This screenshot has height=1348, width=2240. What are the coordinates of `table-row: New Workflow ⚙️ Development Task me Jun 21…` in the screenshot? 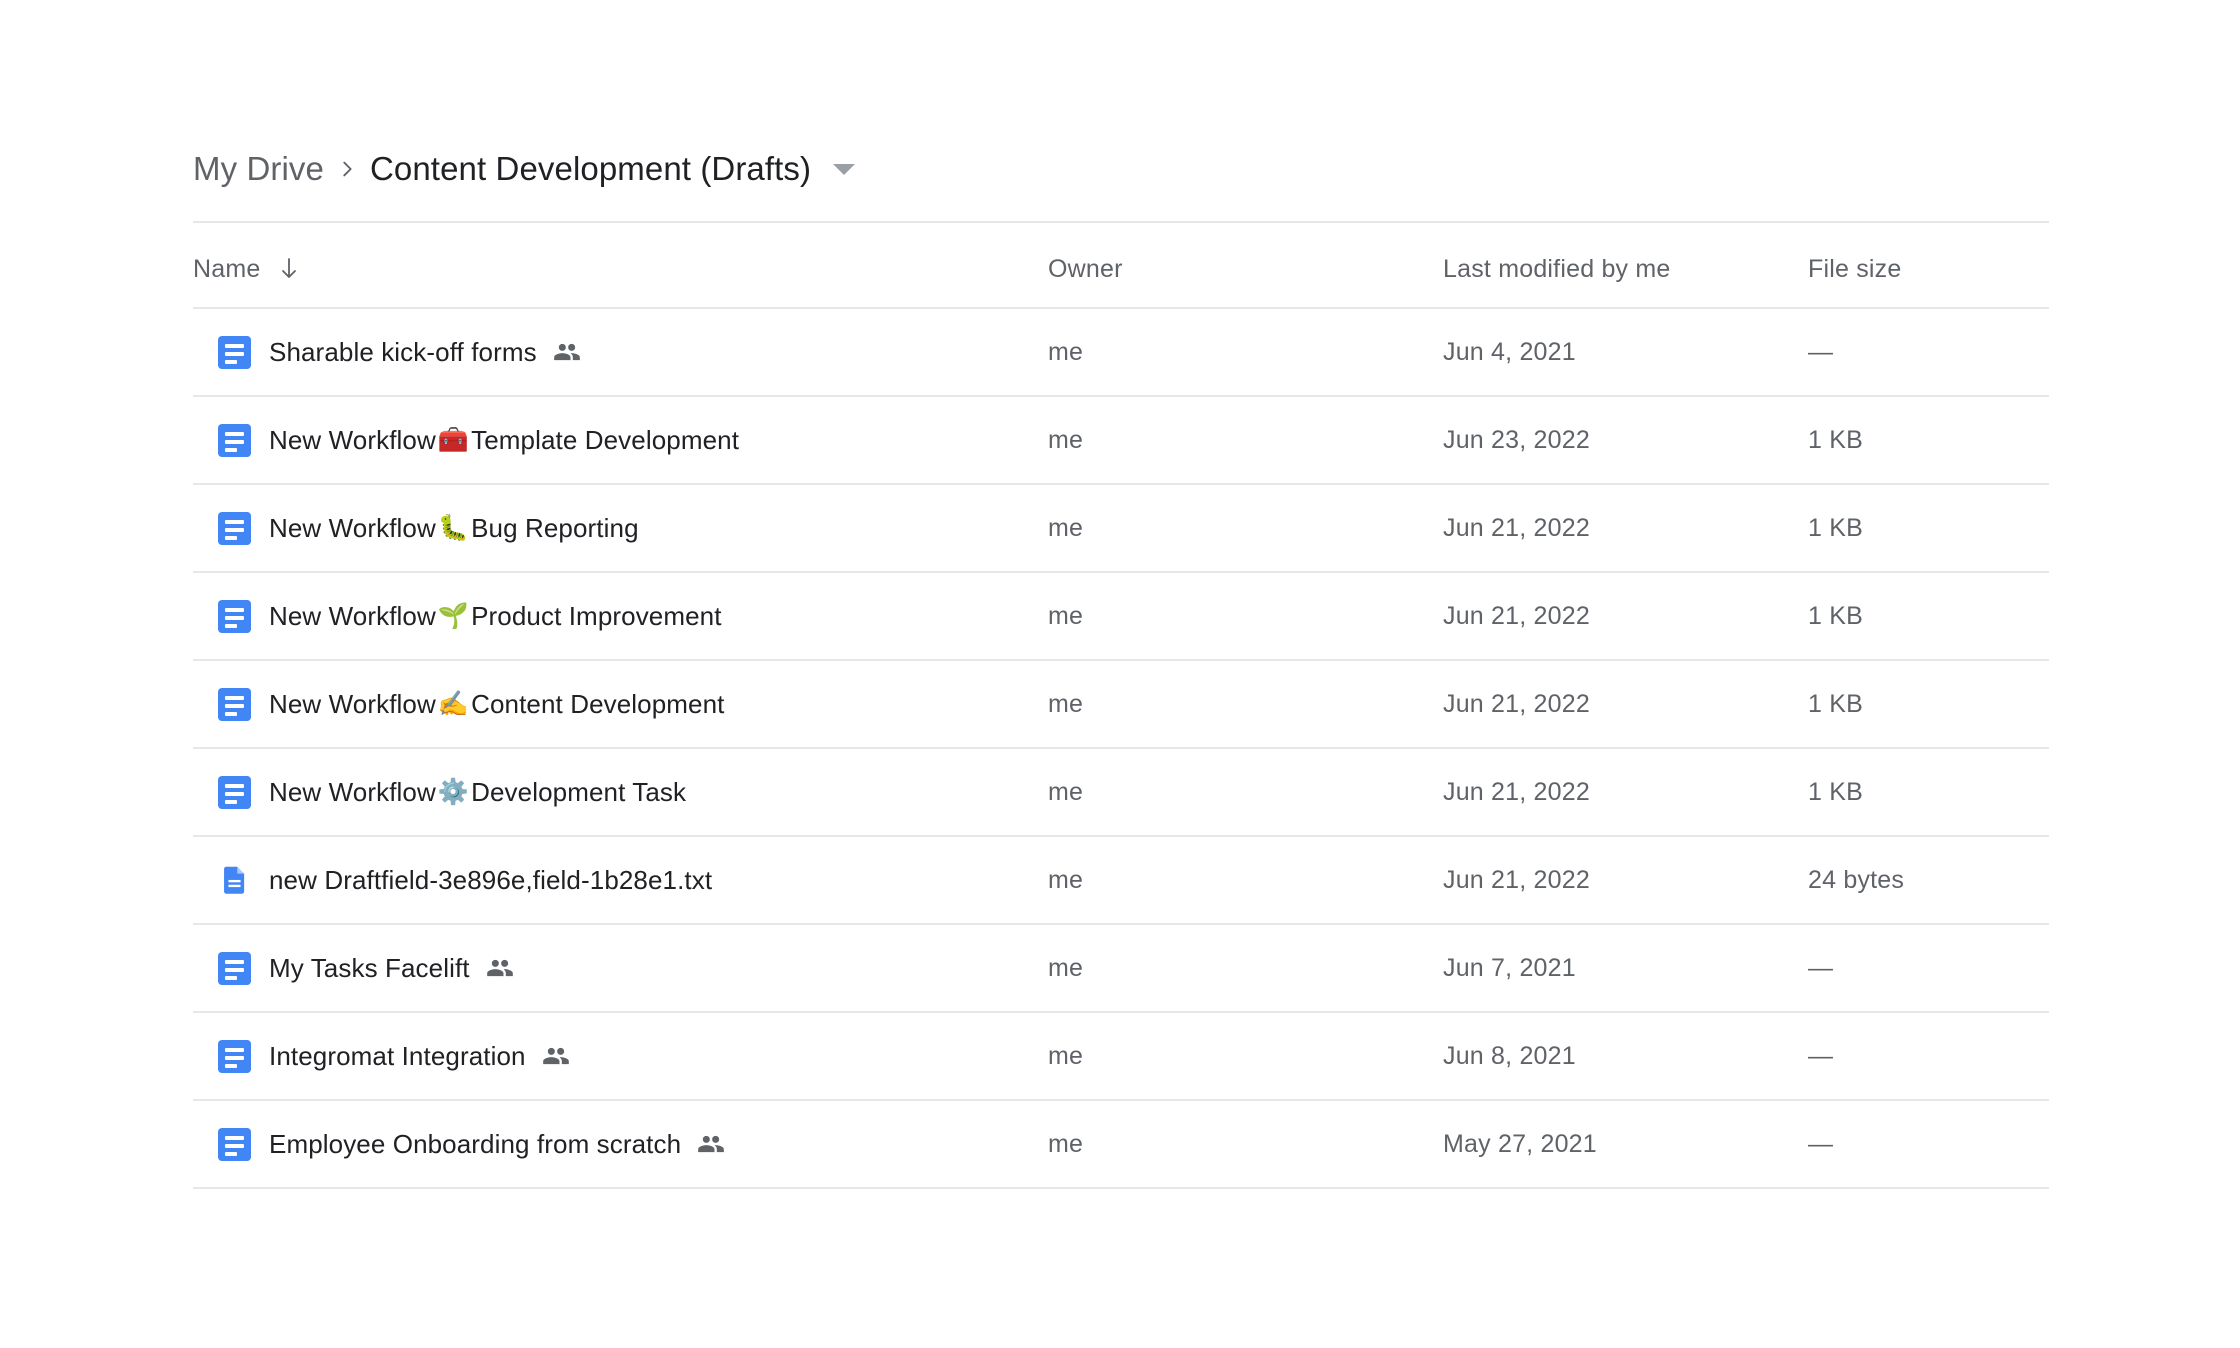 It's located at (1121, 793).